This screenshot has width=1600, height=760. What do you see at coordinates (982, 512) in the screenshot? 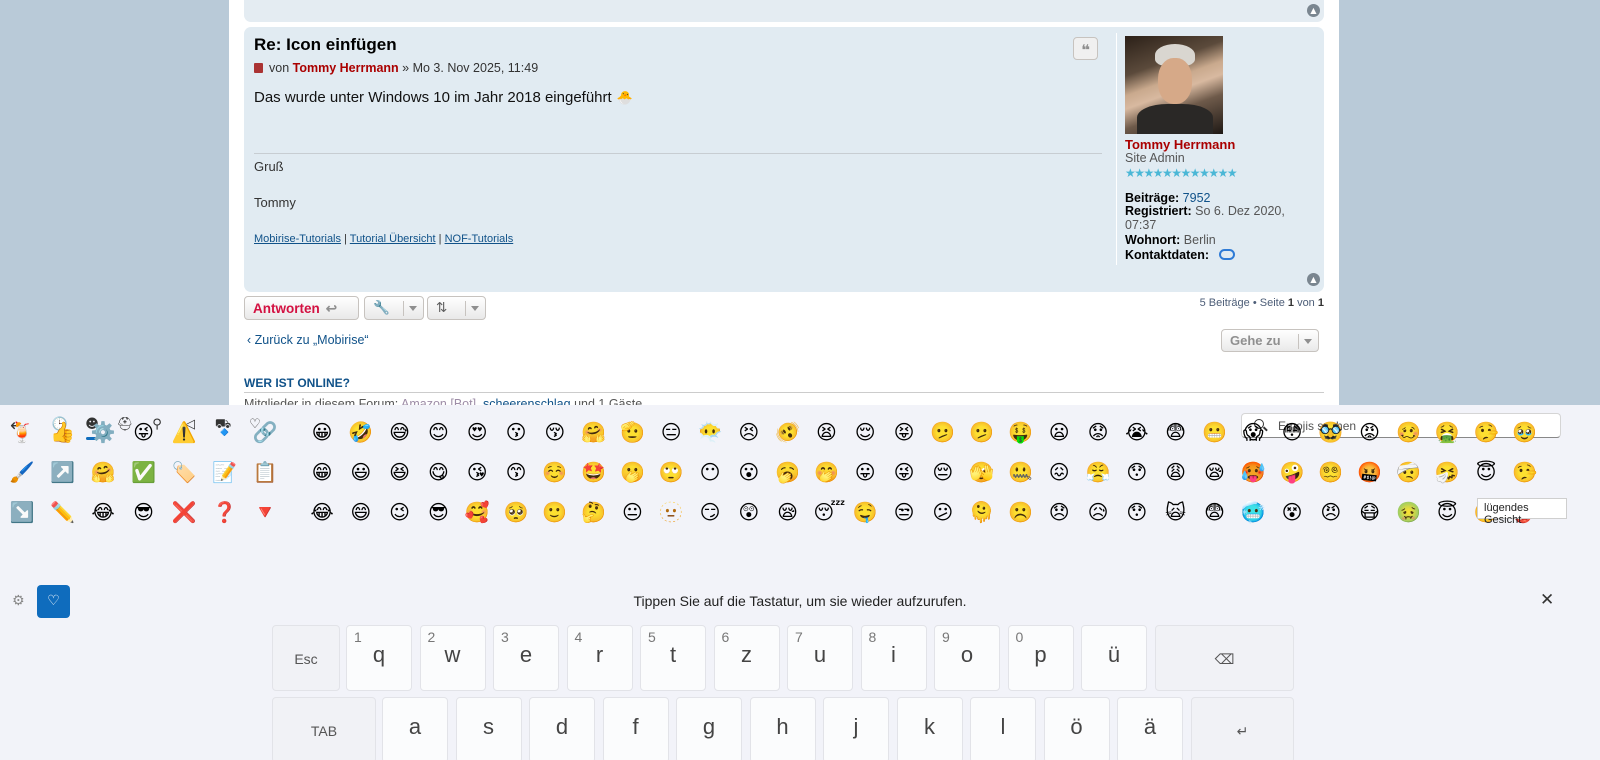
I see `smiley-emoji: 🫠` at bounding box center [982, 512].